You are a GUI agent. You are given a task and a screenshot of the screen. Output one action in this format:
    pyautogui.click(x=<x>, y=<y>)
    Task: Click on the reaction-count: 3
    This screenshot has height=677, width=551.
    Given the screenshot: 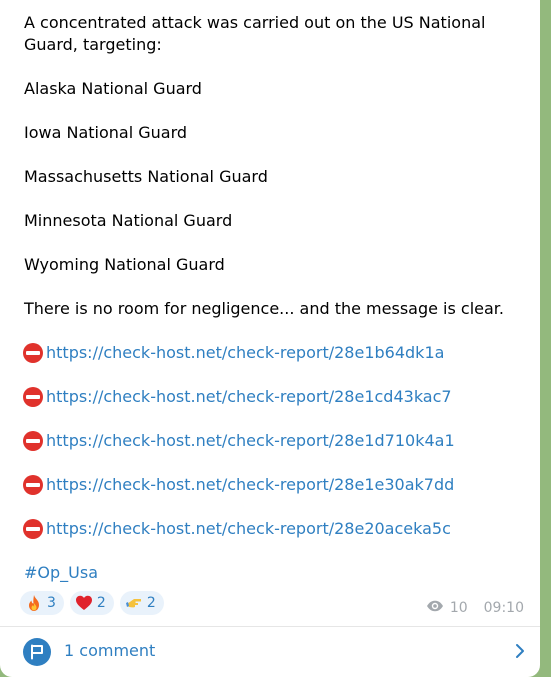 What is the action you would take?
    pyautogui.click(x=51, y=603)
    